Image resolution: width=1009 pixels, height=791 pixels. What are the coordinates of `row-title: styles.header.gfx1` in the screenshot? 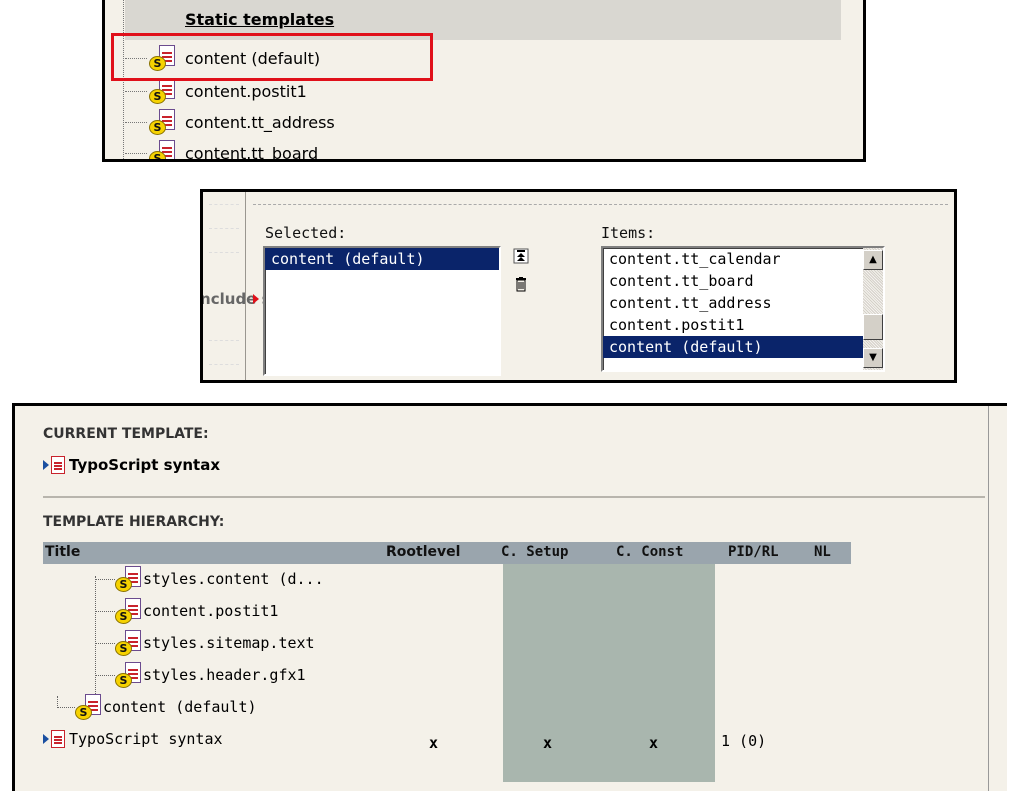 It's located at (224, 675).